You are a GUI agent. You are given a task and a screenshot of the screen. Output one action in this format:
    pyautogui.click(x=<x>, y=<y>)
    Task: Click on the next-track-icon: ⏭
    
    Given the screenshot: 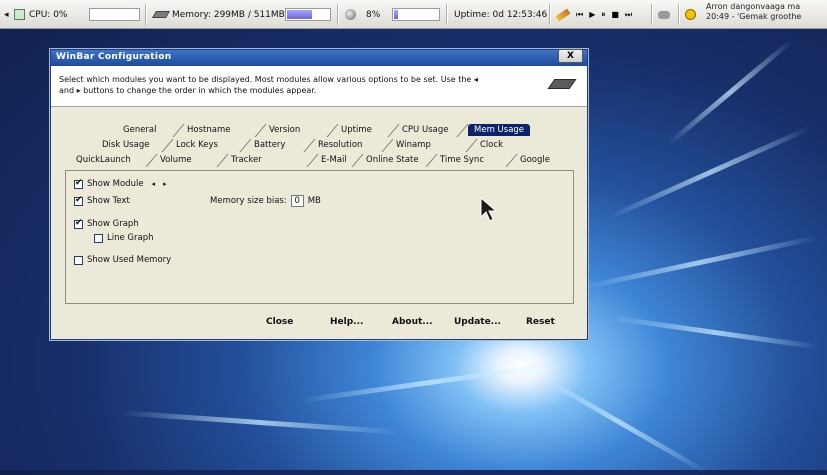 What is the action you would take?
    pyautogui.click(x=628, y=15)
    